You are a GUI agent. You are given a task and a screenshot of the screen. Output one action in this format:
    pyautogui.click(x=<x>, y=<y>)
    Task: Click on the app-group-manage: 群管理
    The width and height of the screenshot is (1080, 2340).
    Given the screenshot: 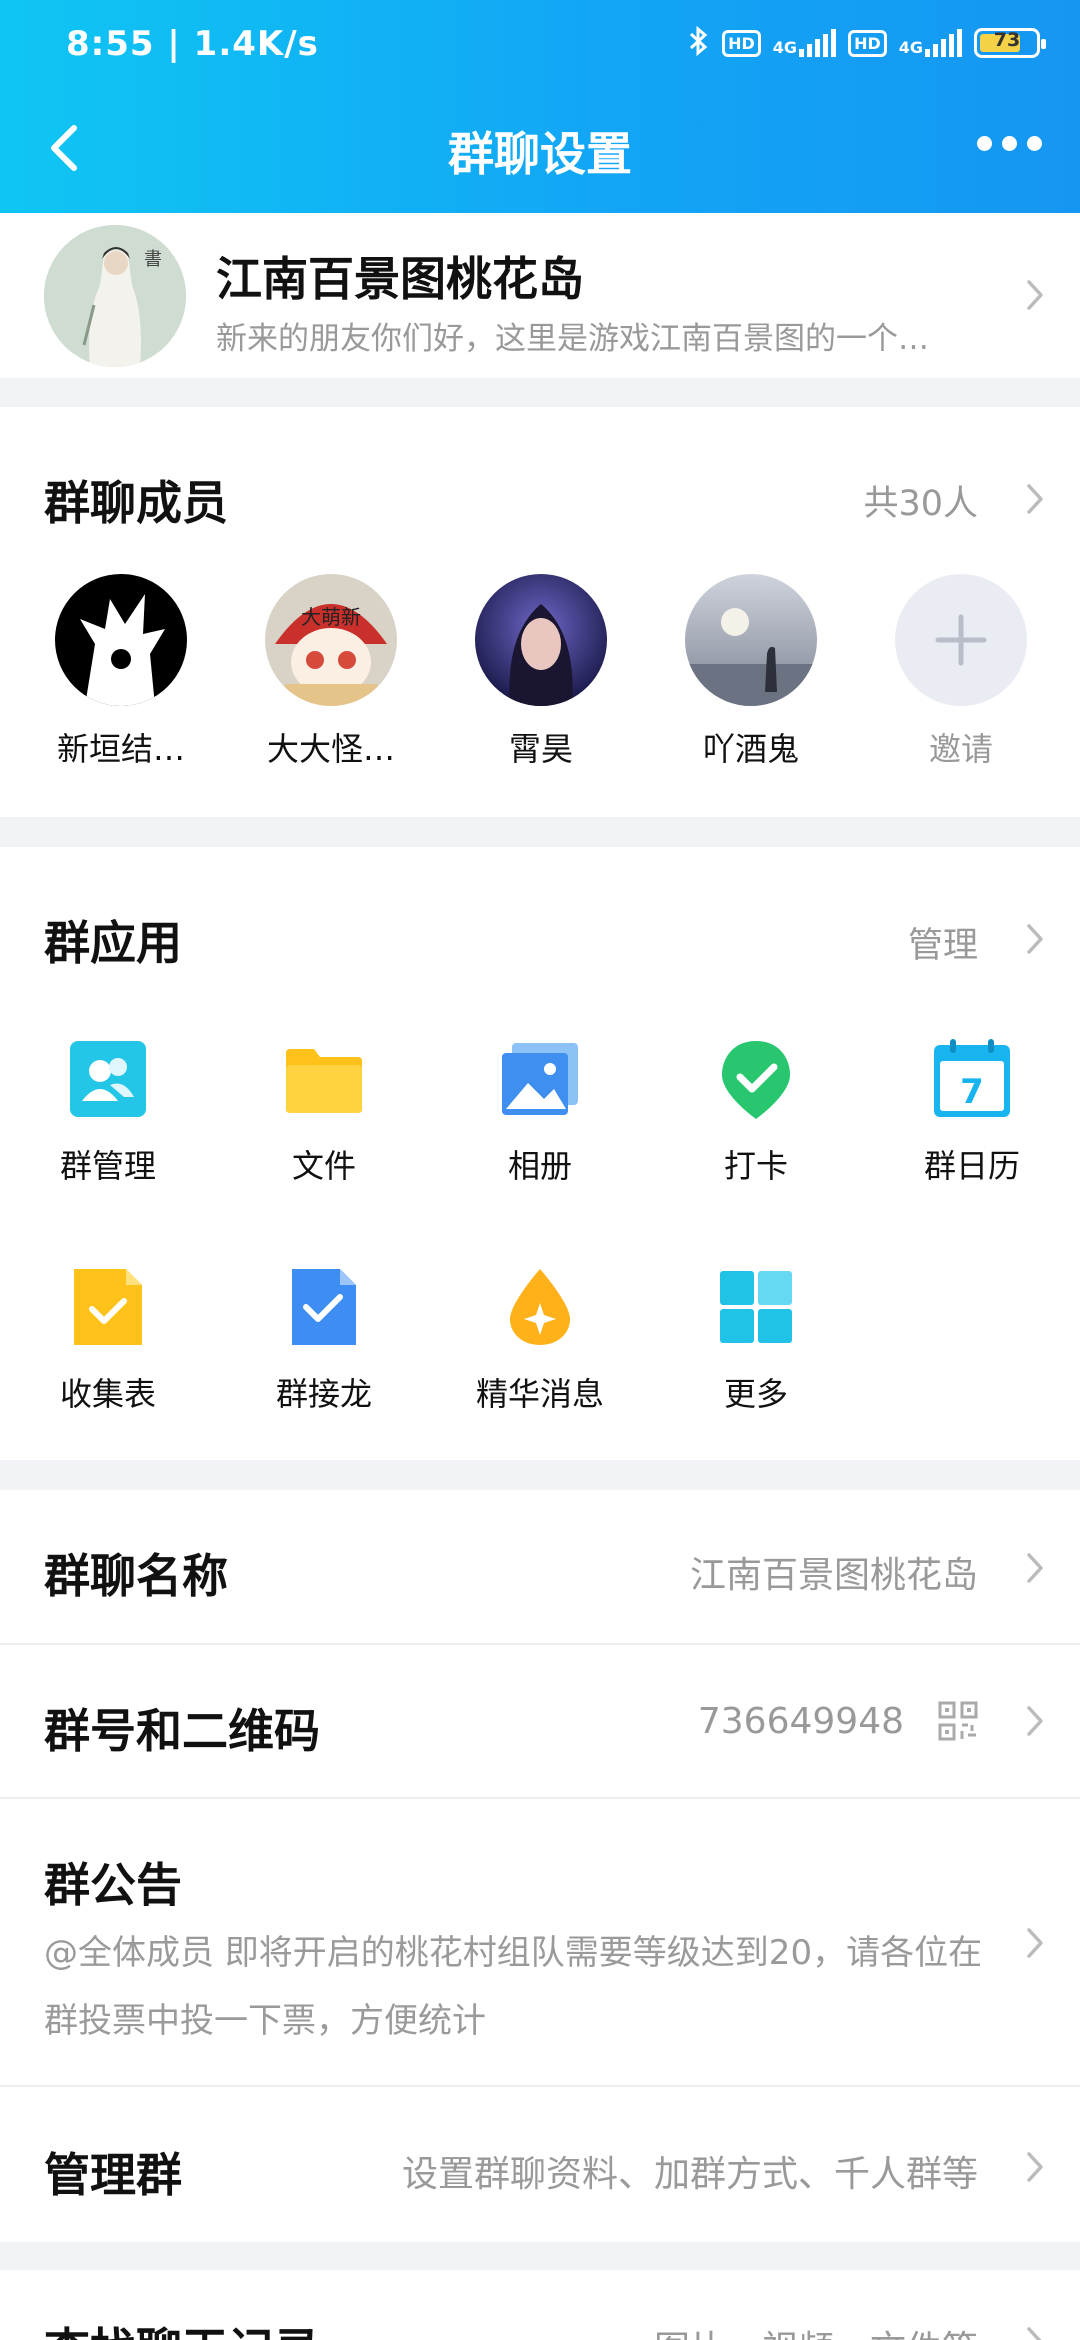 What is the action you would take?
    pyautogui.click(x=108, y=1112)
    